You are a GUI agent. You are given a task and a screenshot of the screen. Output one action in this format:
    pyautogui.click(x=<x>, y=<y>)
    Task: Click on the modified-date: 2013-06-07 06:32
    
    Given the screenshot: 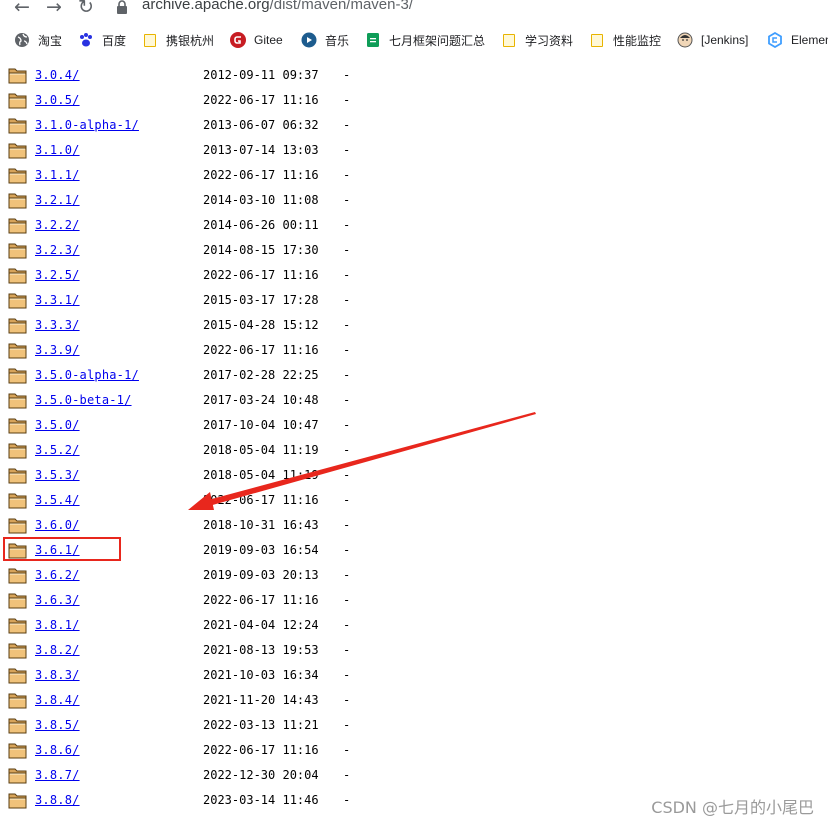 What is the action you would take?
    pyautogui.click(x=261, y=125)
    